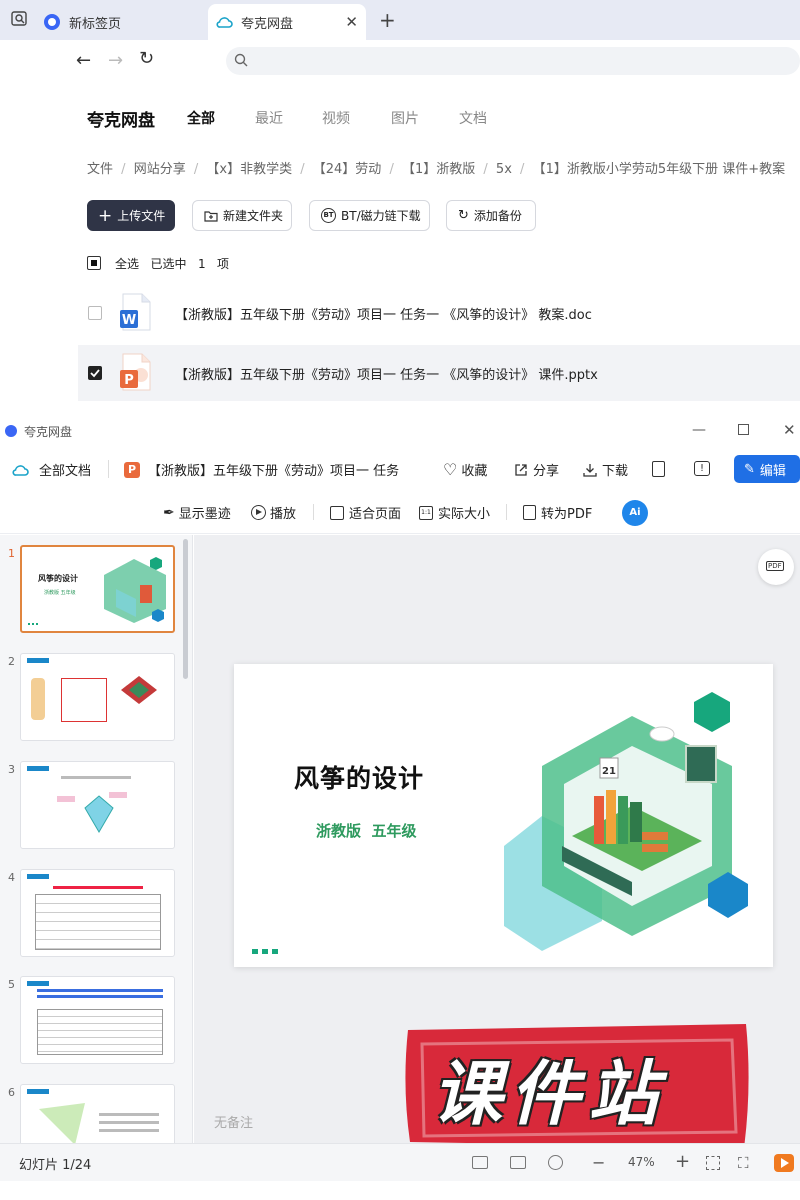 The height and width of the screenshot is (1200, 800). Describe the element at coordinates (124, 22) in the screenshot. I see `tab-new-tab: 新标签页` at that location.